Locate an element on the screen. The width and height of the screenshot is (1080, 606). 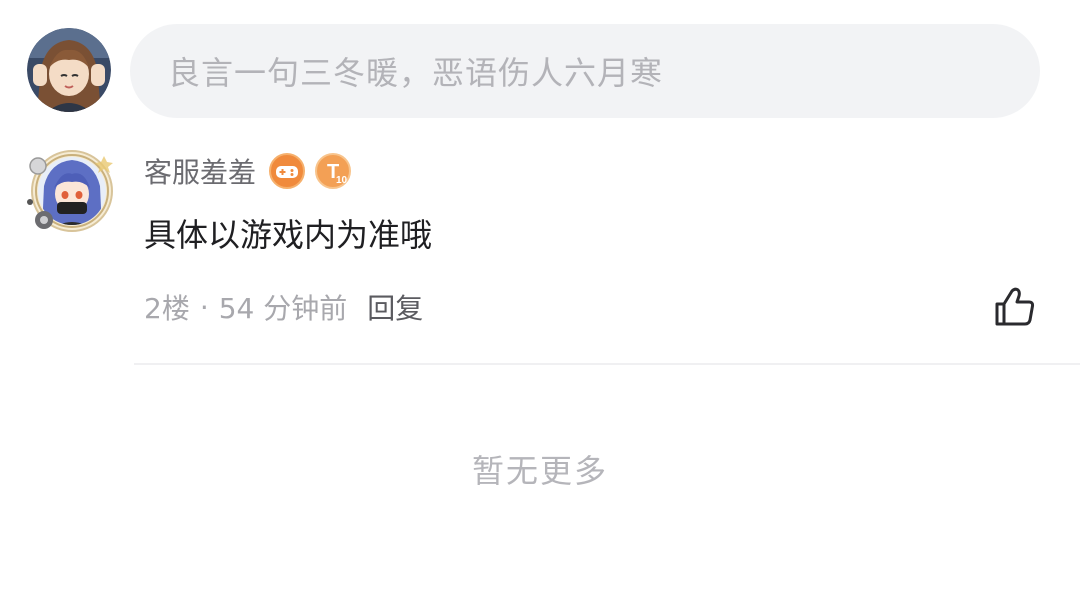
comment-body: 具体以游戏内为准哦 is located at coordinates (288, 235).